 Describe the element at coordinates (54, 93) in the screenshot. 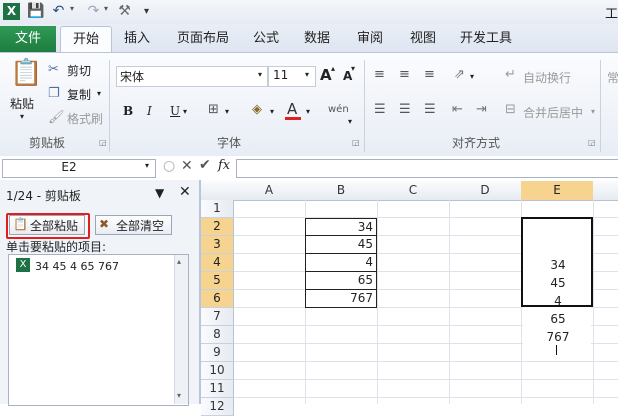

I see `copy-icon: ❐` at that location.